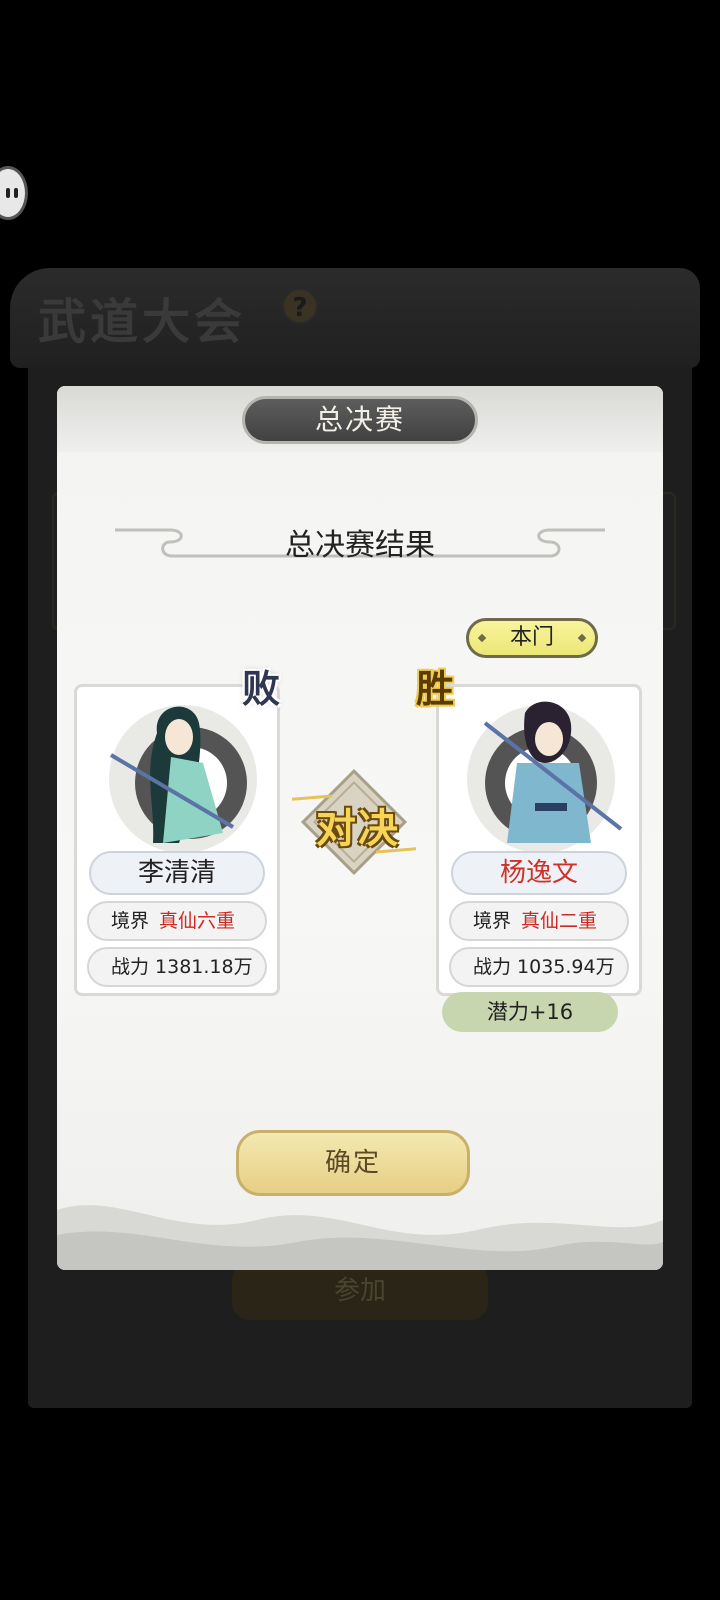  What do you see at coordinates (566, 967) in the screenshot?
I see `power-value: 1035.94万` at bounding box center [566, 967].